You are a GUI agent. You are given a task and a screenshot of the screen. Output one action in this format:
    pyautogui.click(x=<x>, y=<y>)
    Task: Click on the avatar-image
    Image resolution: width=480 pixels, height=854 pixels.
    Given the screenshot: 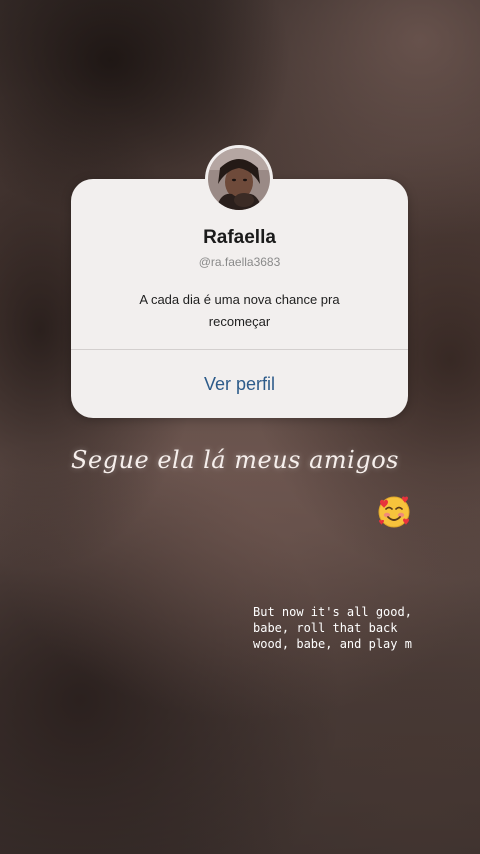 What is the action you would take?
    pyautogui.click(x=239, y=179)
    